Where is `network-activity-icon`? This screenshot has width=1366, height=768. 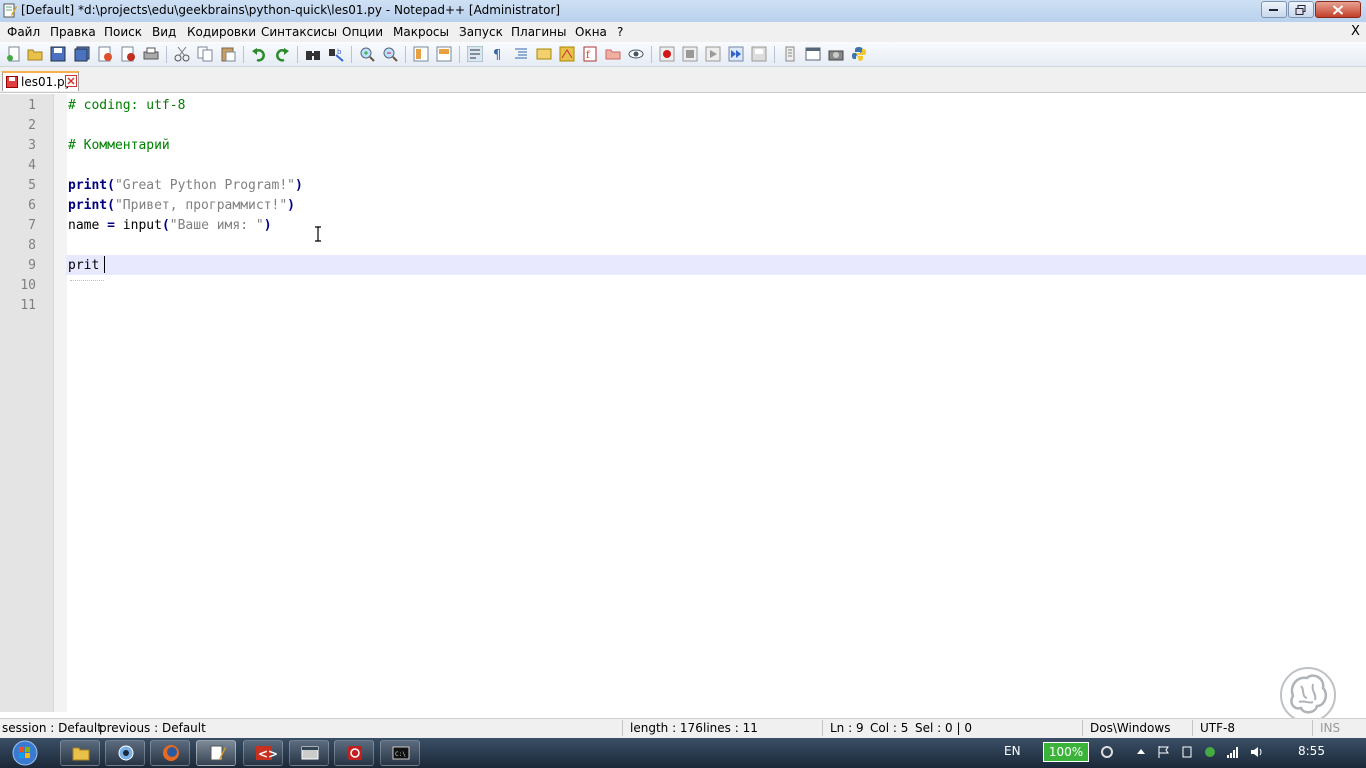 network-activity-icon is located at coordinates (1210, 752).